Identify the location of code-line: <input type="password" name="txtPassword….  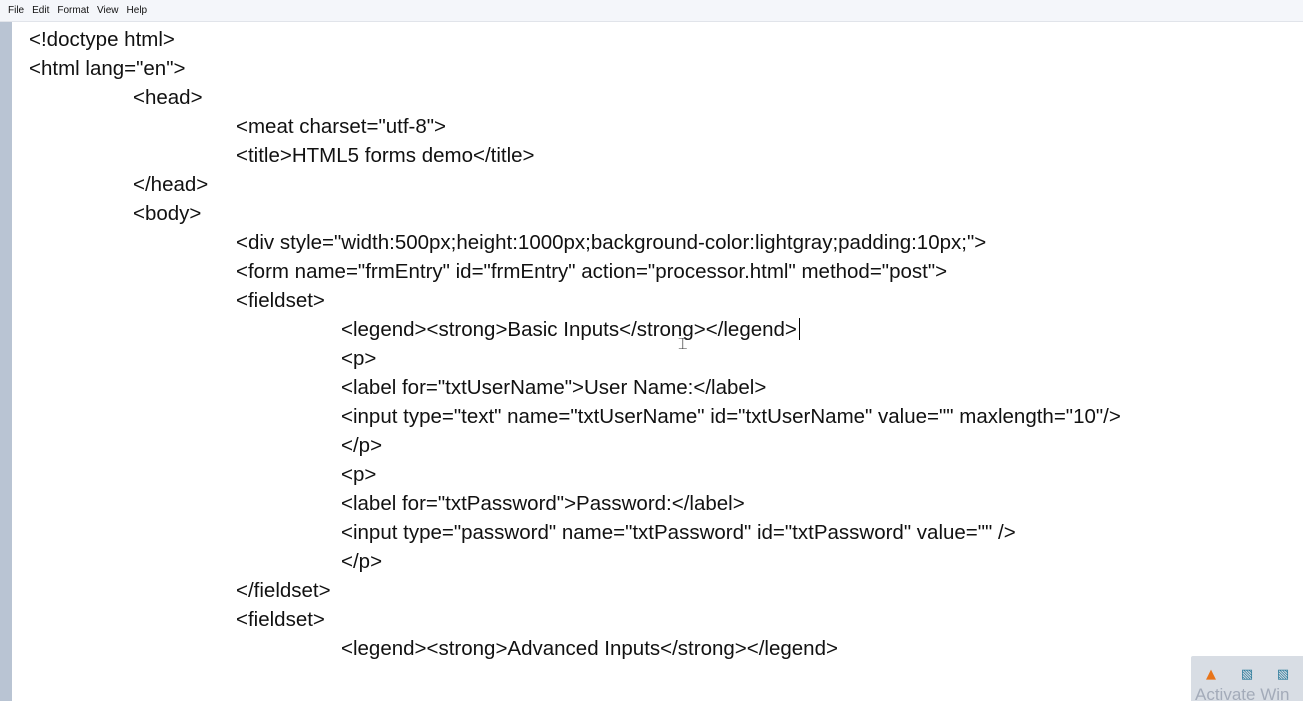
(678, 532).